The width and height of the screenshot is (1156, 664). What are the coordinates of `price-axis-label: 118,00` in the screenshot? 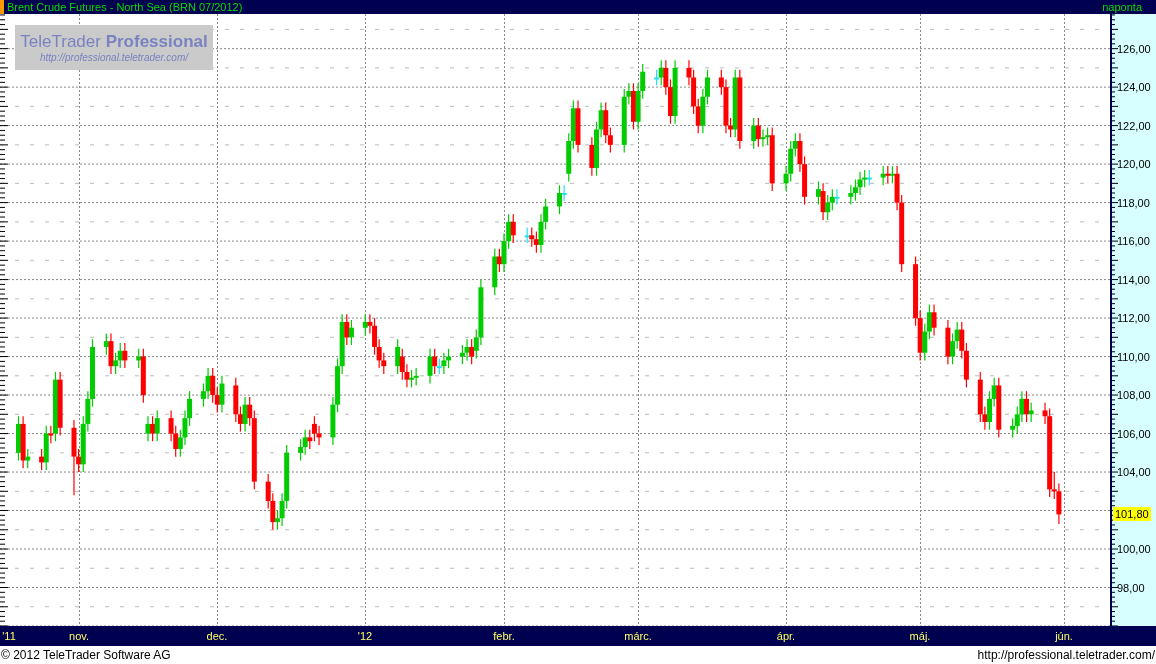 It's located at (1133, 202).